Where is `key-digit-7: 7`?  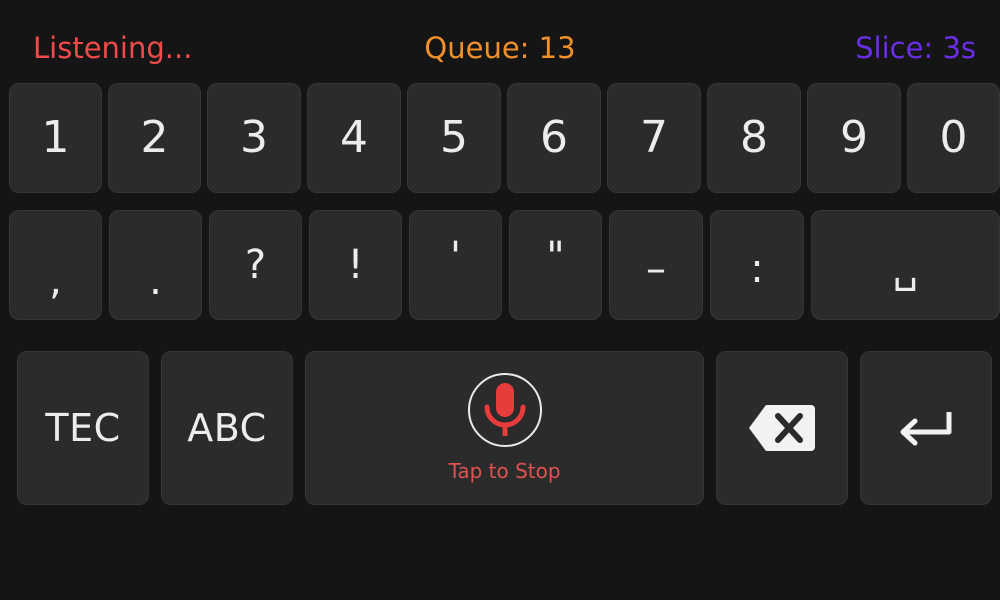
key-digit-7: 7 is located at coordinates (654, 138).